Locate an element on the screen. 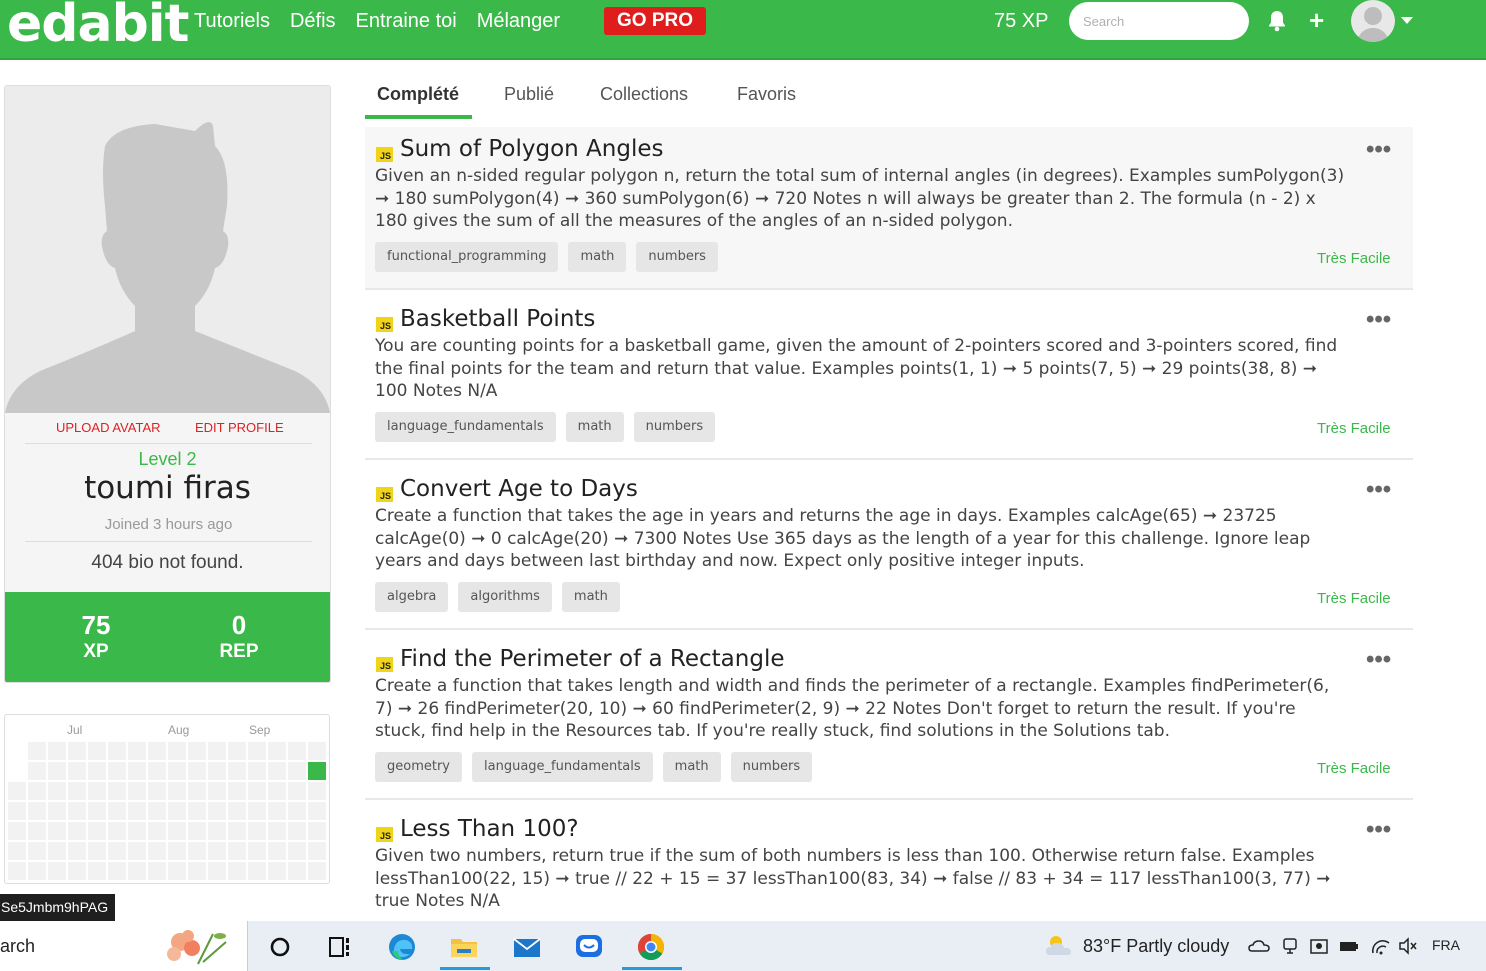  input-language: FRA is located at coordinates (1446, 945).